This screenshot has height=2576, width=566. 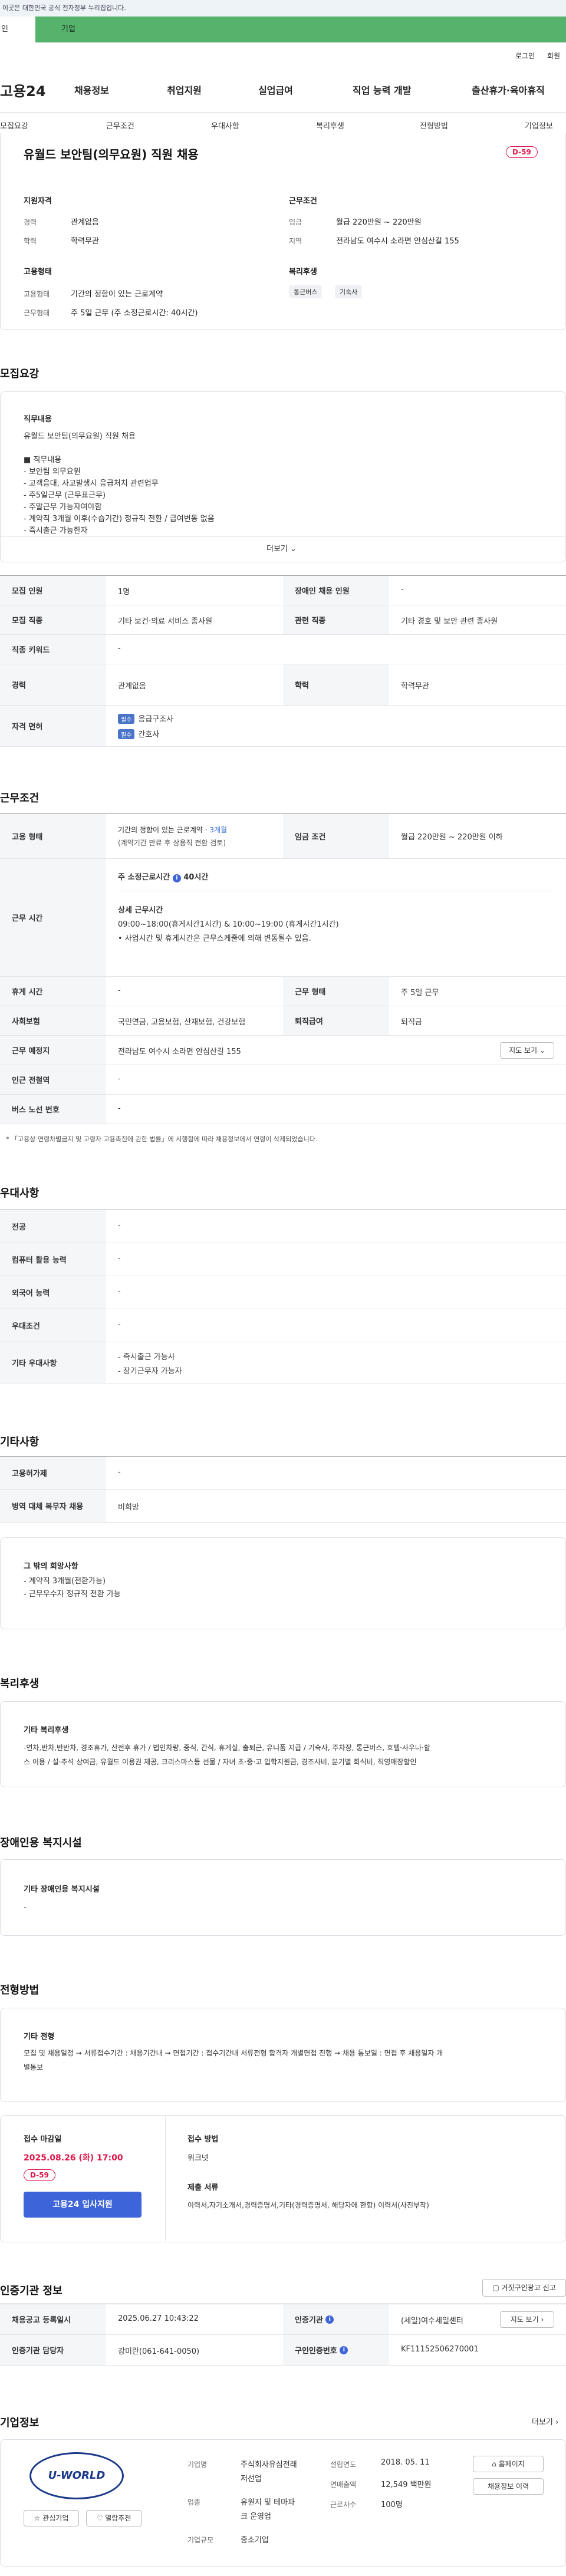 I want to click on company-logo: U-WORLD, so click(x=77, y=2475).